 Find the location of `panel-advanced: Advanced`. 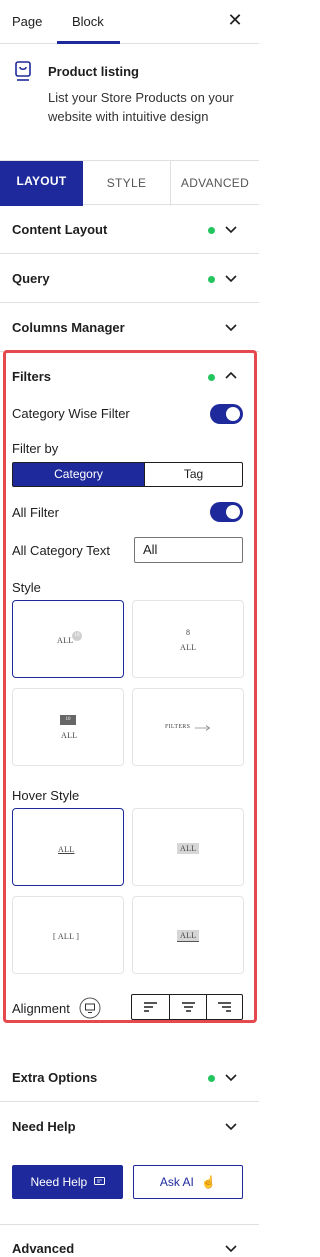

panel-advanced: Advanced is located at coordinates (129, 1240).